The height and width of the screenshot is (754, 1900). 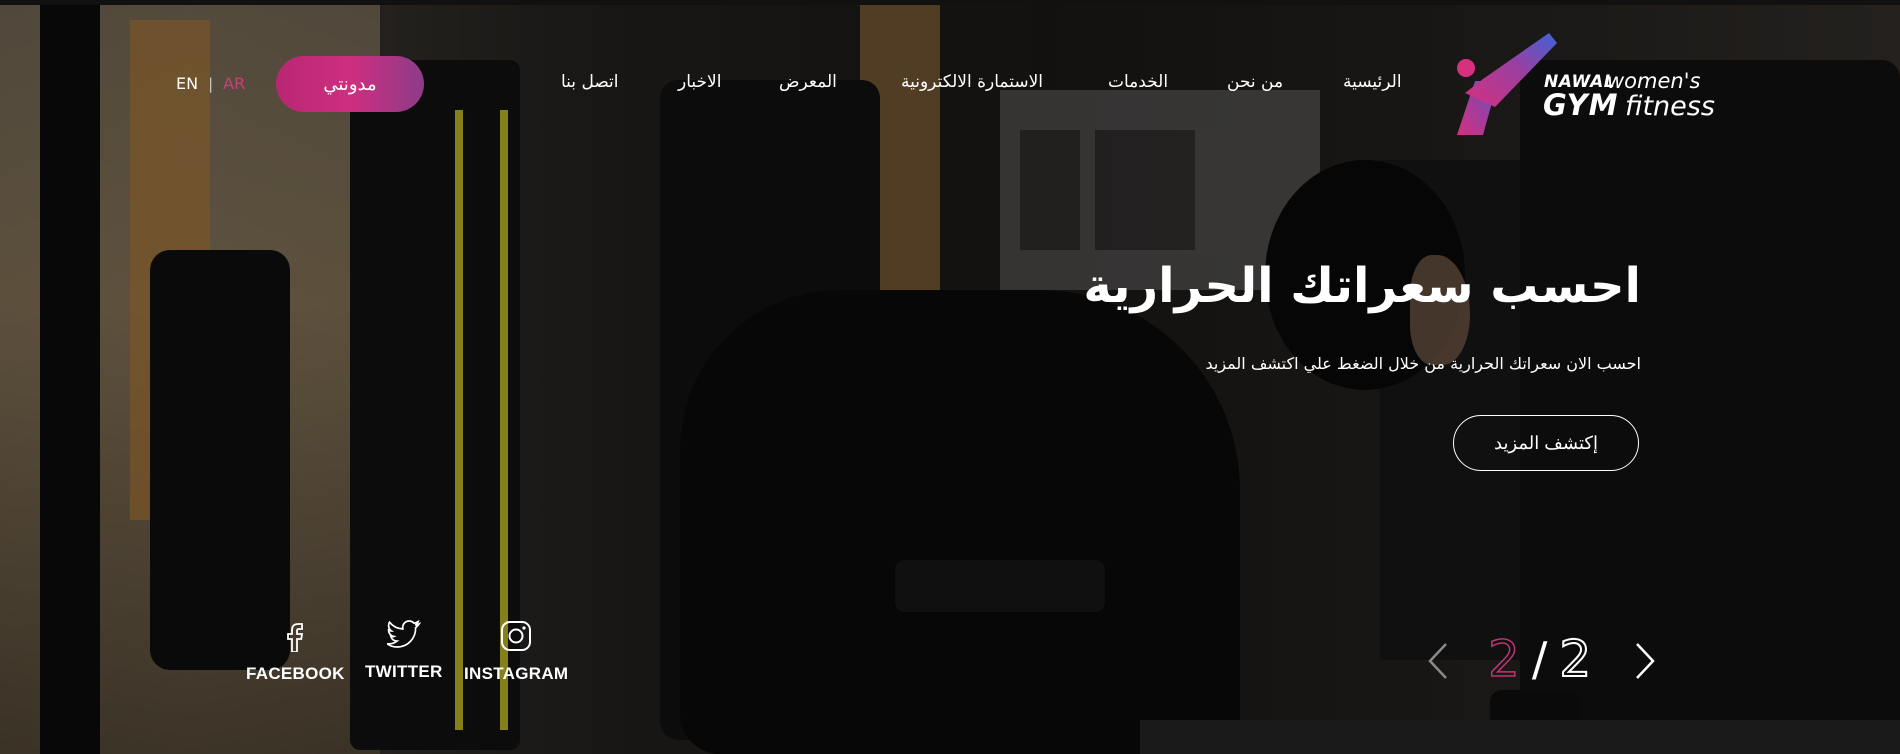 I want to click on slider-next-button, so click(x=1645, y=661).